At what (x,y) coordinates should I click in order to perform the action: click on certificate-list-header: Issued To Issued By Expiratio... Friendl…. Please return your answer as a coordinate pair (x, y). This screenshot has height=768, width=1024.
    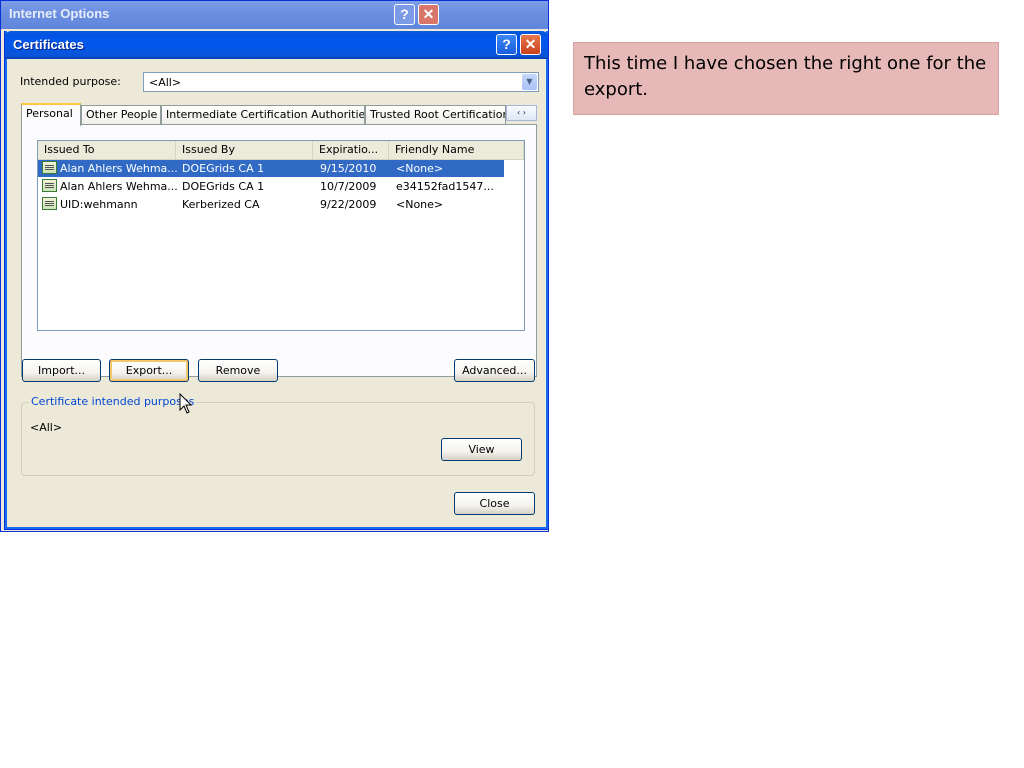
    Looking at the image, I should click on (281, 150).